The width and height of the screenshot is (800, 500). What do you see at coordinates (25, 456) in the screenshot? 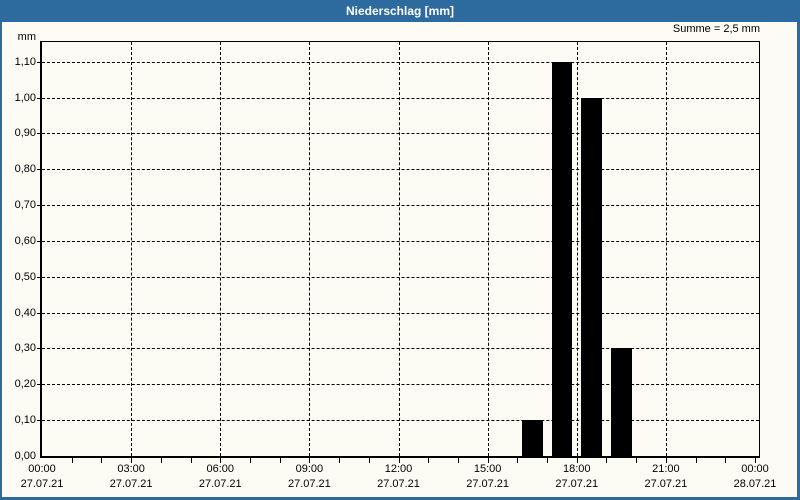
I see `y-tick-label: 0,00` at bounding box center [25, 456].